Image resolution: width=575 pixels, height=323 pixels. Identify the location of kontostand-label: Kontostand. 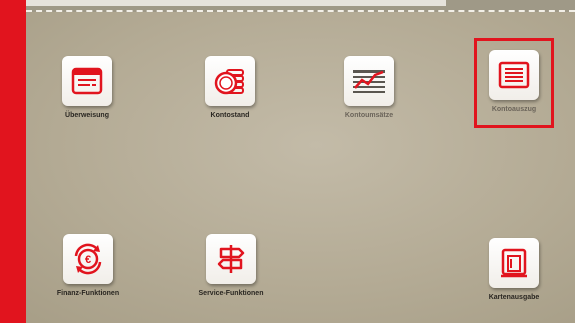
(230, 115).